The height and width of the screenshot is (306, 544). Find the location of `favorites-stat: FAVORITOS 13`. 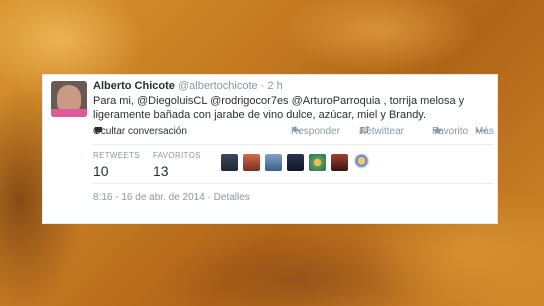

favorites-stat: FAVORITOS 13 is located at coordinates (177, 165).